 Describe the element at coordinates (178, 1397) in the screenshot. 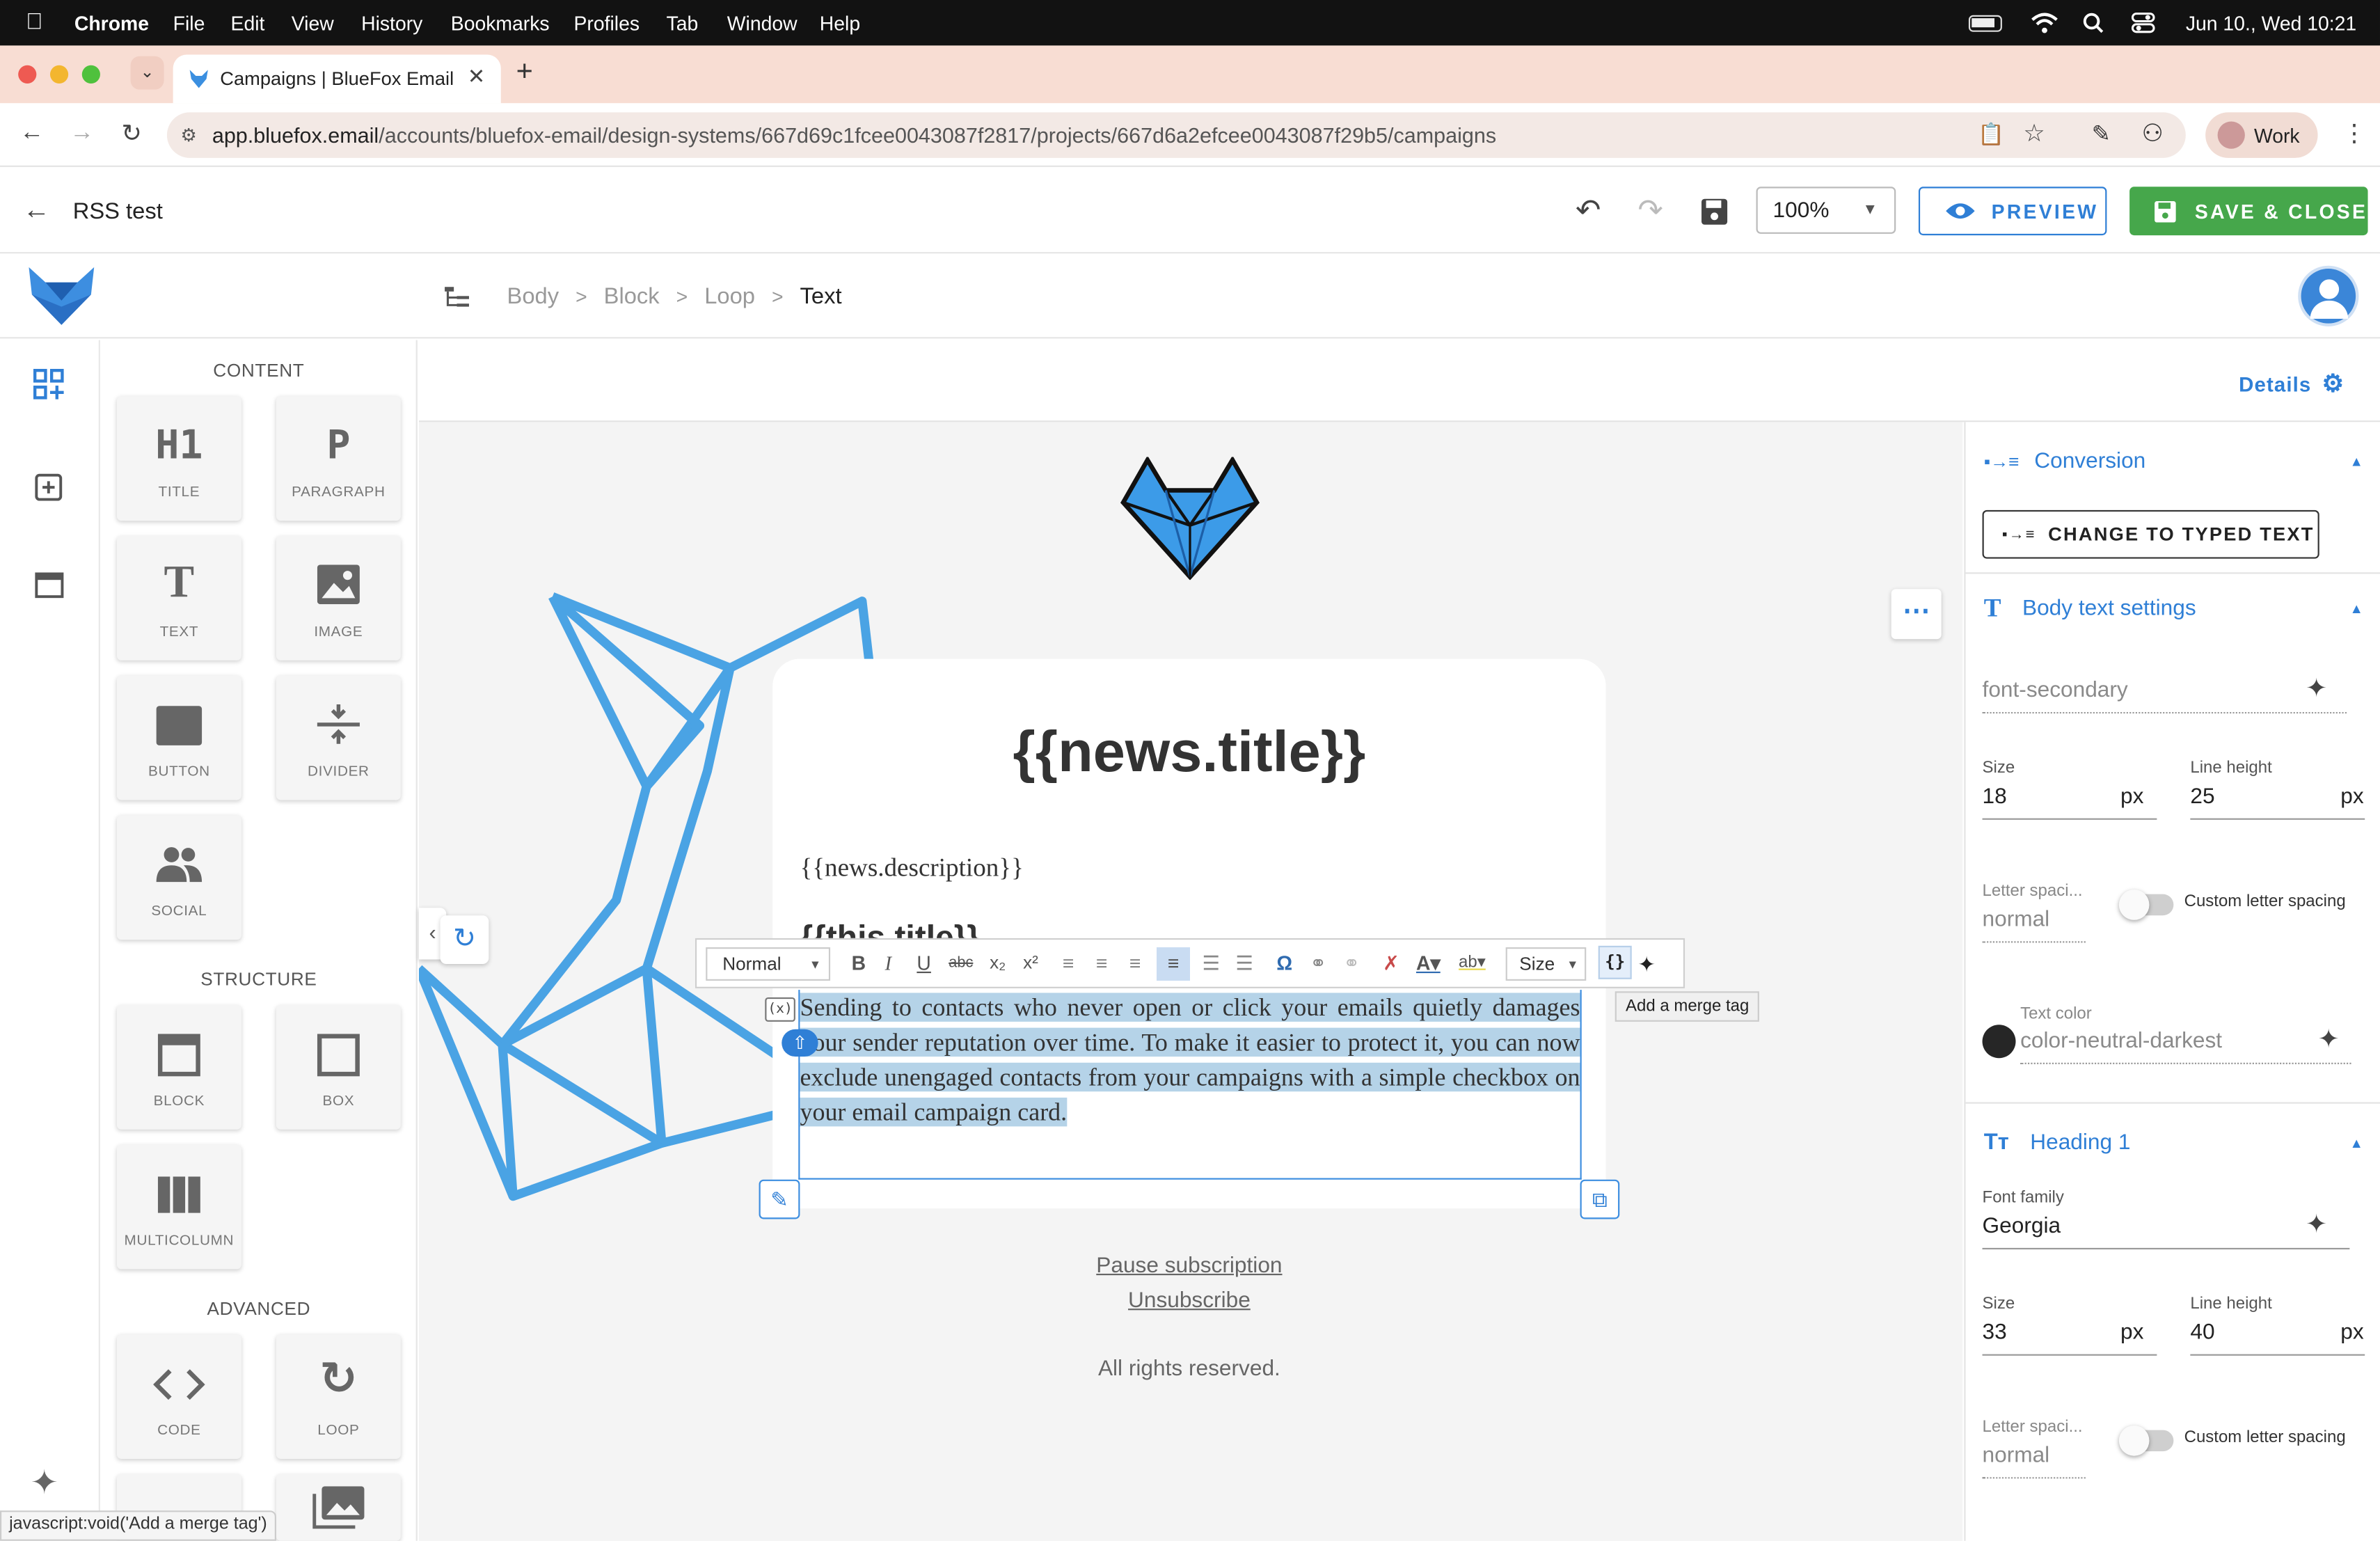

I see `block-code: CODE` at that location.